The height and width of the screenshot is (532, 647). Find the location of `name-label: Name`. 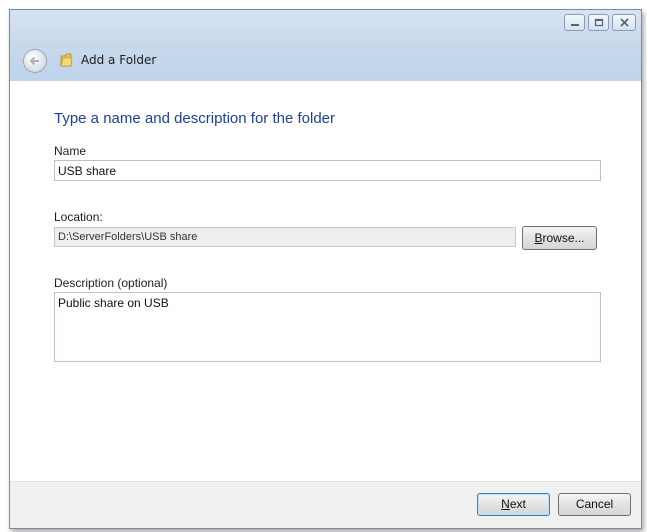

name-label: Name is located at coordinates (70, 151).